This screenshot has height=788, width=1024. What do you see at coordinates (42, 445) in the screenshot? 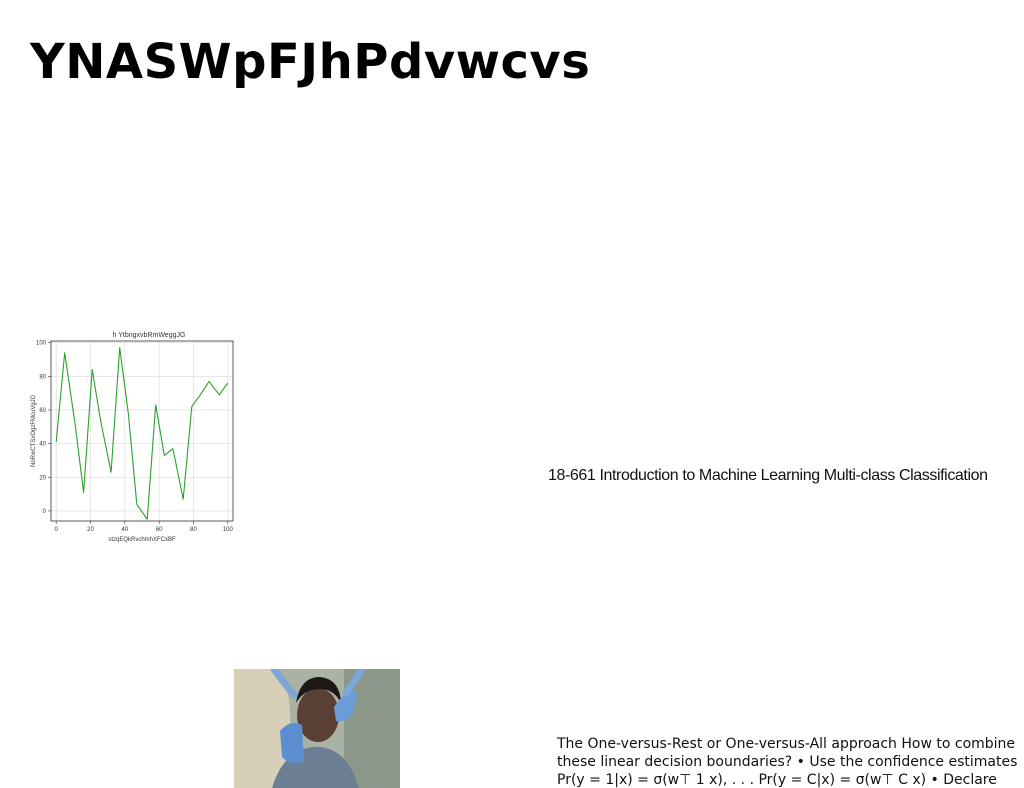
I see `y-tick-label: 40` at bounding box center [42, 445].